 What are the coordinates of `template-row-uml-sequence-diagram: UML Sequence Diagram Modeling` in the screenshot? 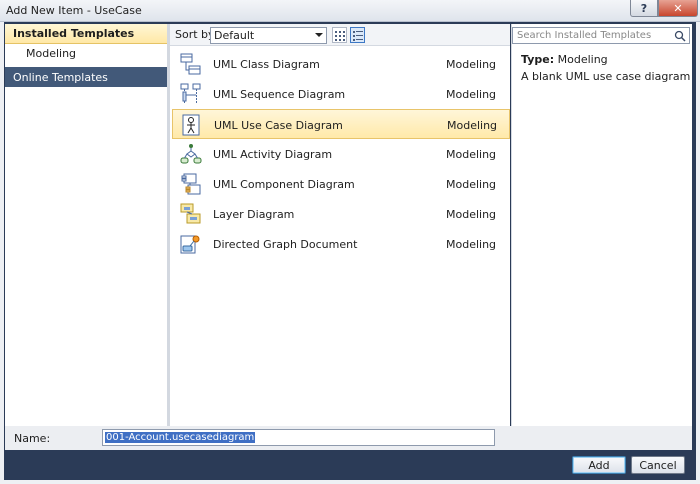 It's located at (341, 94).